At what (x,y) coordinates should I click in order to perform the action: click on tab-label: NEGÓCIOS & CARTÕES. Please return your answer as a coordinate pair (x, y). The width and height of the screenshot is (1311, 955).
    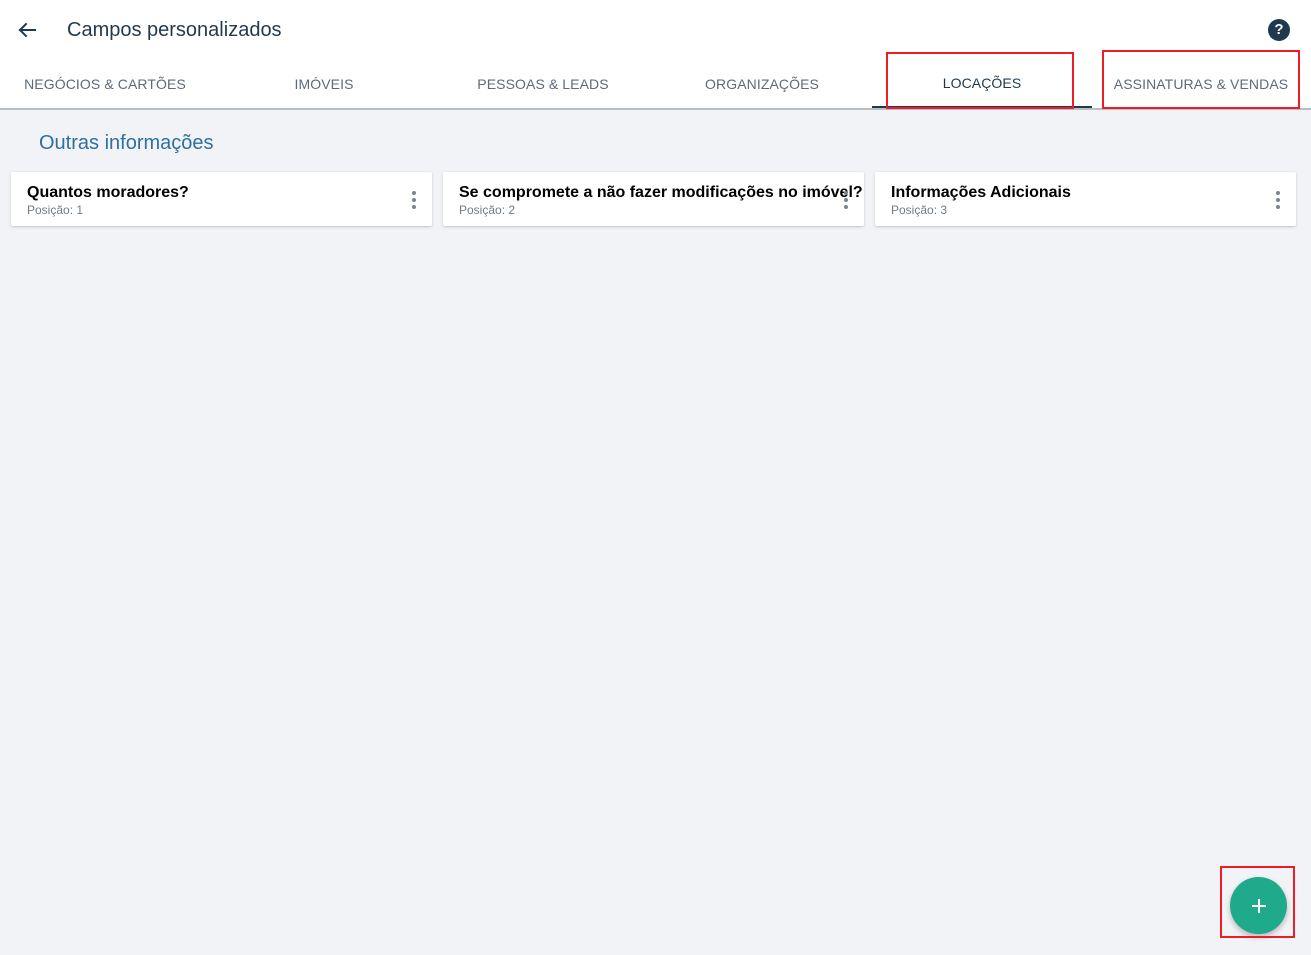
    Looking at the image, I should click on (105, 84).